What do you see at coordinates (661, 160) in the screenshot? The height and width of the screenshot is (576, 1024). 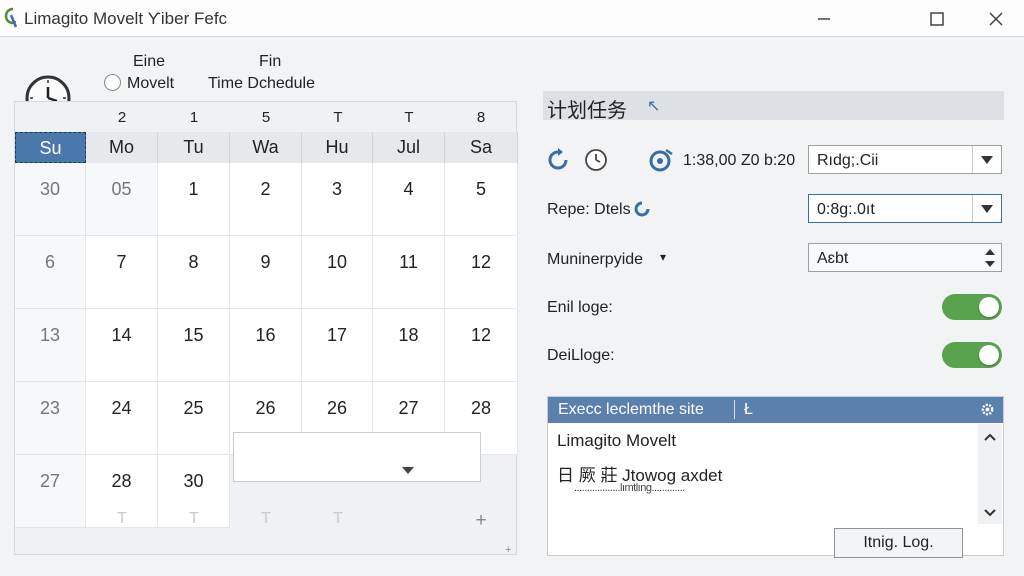 I see `timer-icon` at bounding box center [661, 160].